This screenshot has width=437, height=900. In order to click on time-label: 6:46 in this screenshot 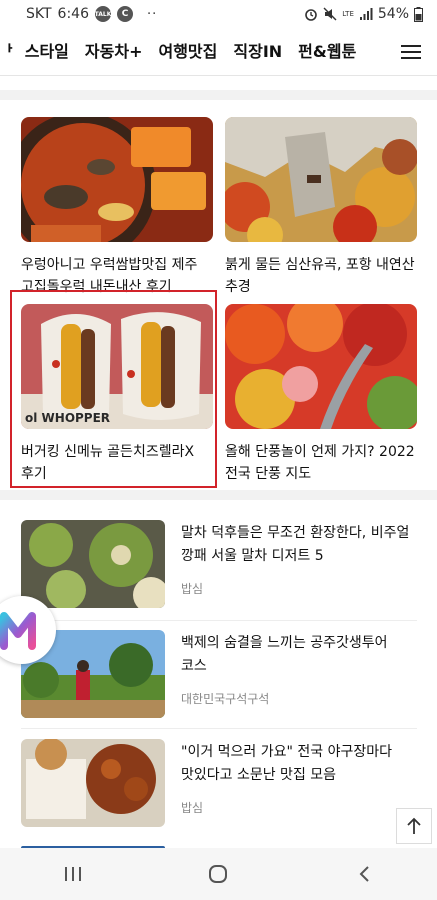, I will do `click(73, 14)`.